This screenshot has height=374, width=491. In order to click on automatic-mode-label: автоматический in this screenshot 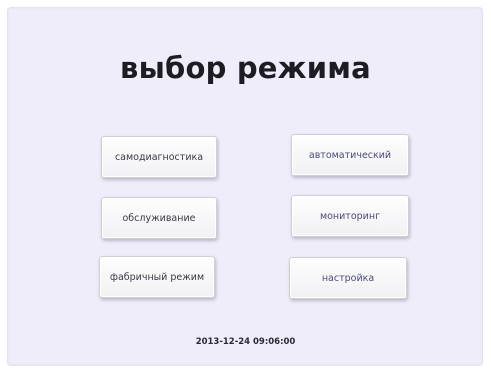, I will do `click(350, 155)`.